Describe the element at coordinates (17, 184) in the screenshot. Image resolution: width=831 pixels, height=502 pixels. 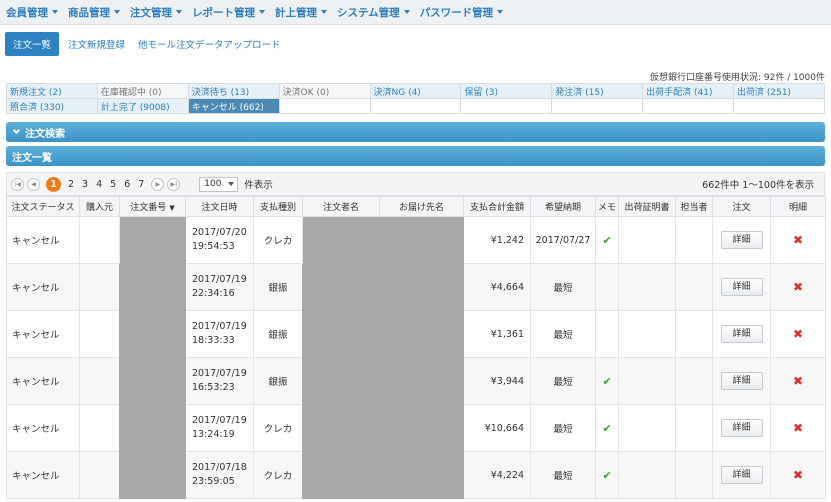
I see `first-page-icon: |◀` at that location.